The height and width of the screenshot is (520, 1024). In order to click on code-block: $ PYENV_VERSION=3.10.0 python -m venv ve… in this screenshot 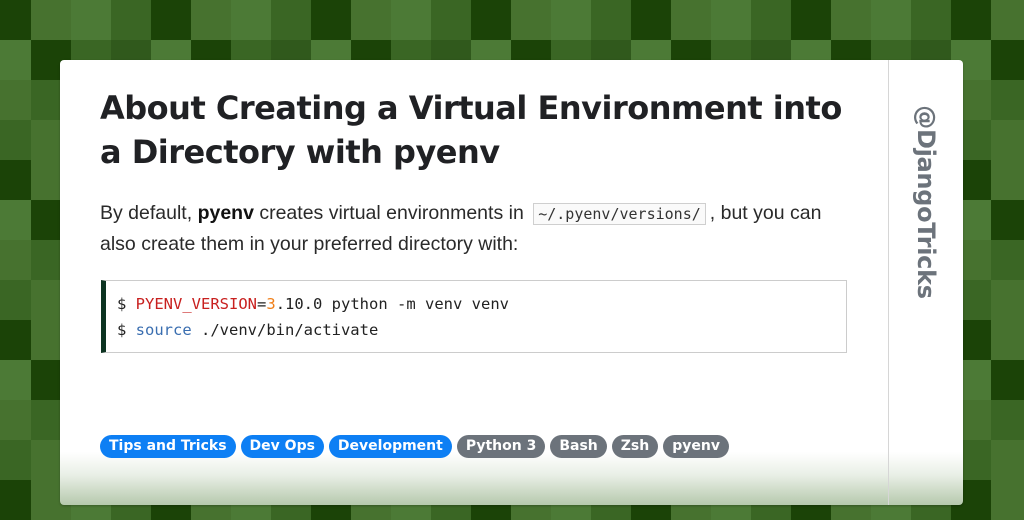, I will do `click(474, 316)`.